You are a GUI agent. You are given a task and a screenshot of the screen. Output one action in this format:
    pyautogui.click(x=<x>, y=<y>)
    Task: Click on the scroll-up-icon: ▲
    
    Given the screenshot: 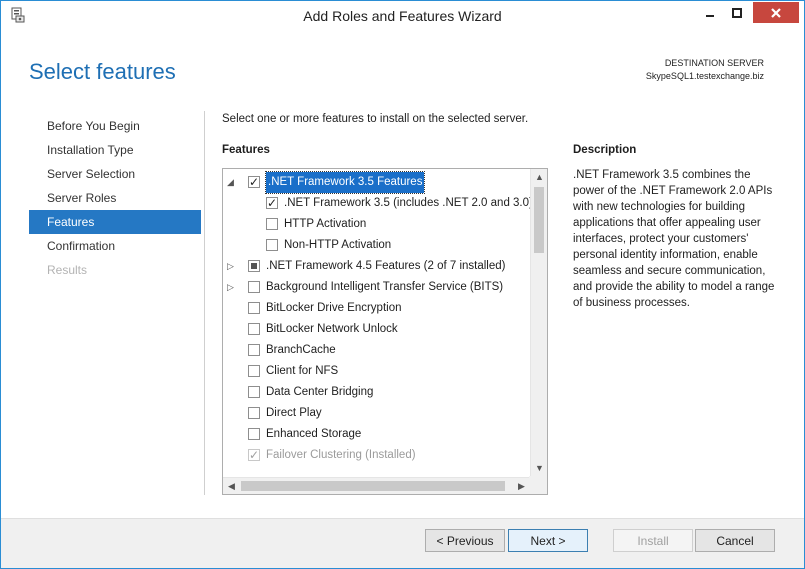 What is the action you would take?
    pyautogui.click(x=539, y=177)
    